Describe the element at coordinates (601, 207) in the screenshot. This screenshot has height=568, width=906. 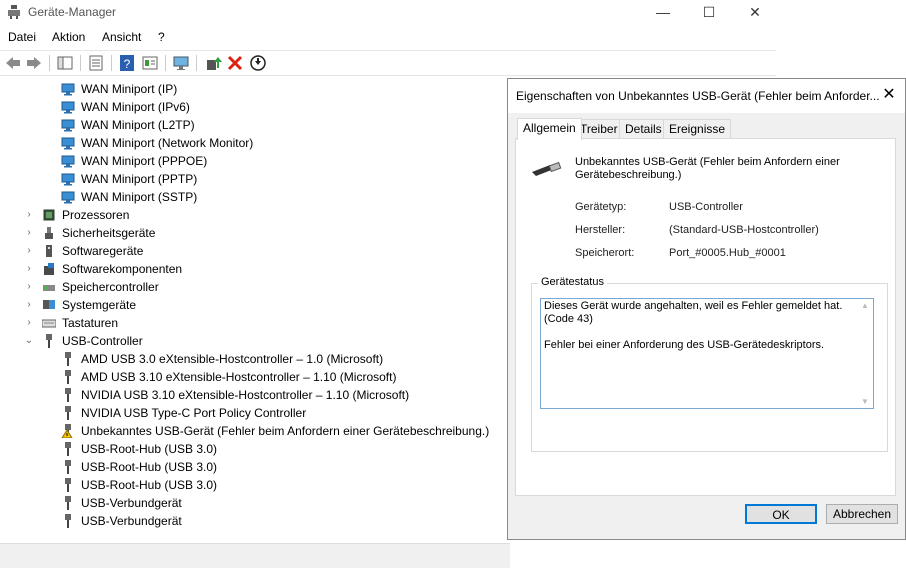
I see `device-type-label: Gerätetyp:` at that location.